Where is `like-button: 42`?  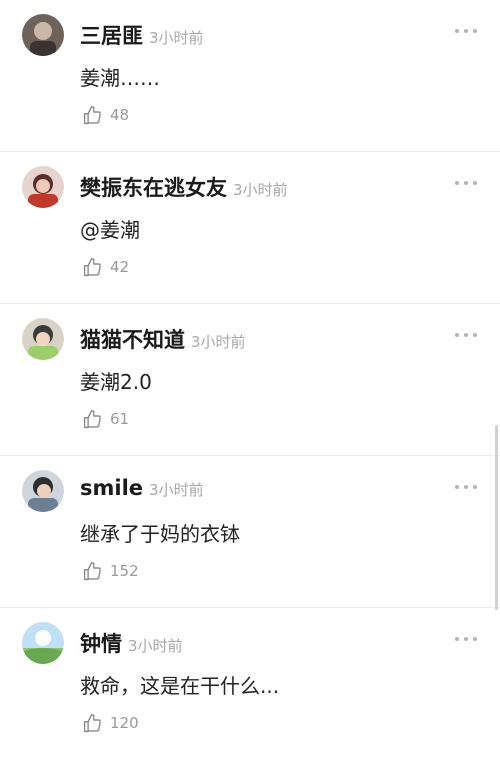
like-button: 42 is located at coordinates (105, 267).